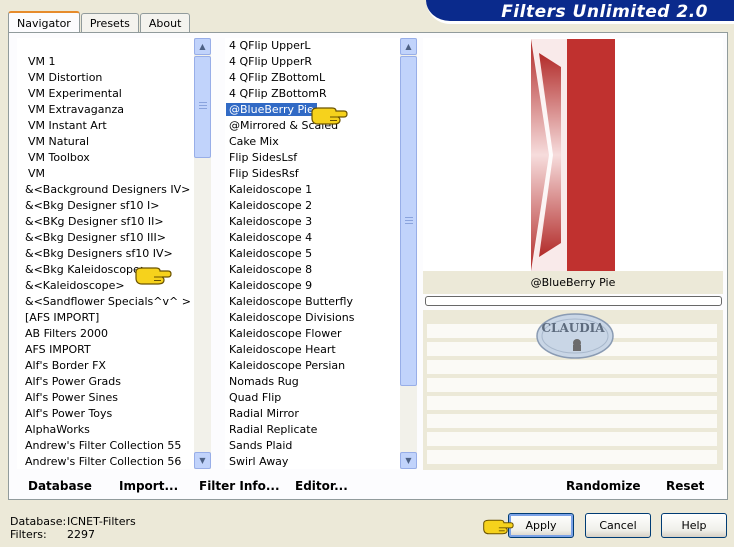 This screenshot has height=547, width=734. I want to click on preview-filter-name: @BlueBerry Pie, so click(573, 282).